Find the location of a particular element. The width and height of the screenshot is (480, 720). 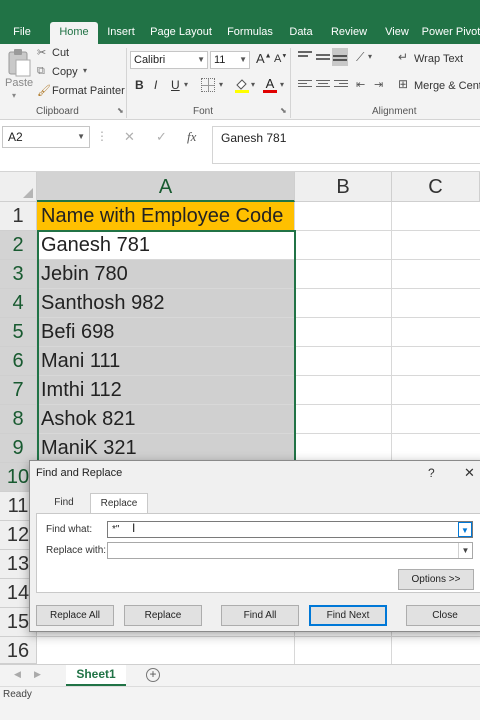

font-family-select: Calibri ▼ is located at coordinates (169, 60).